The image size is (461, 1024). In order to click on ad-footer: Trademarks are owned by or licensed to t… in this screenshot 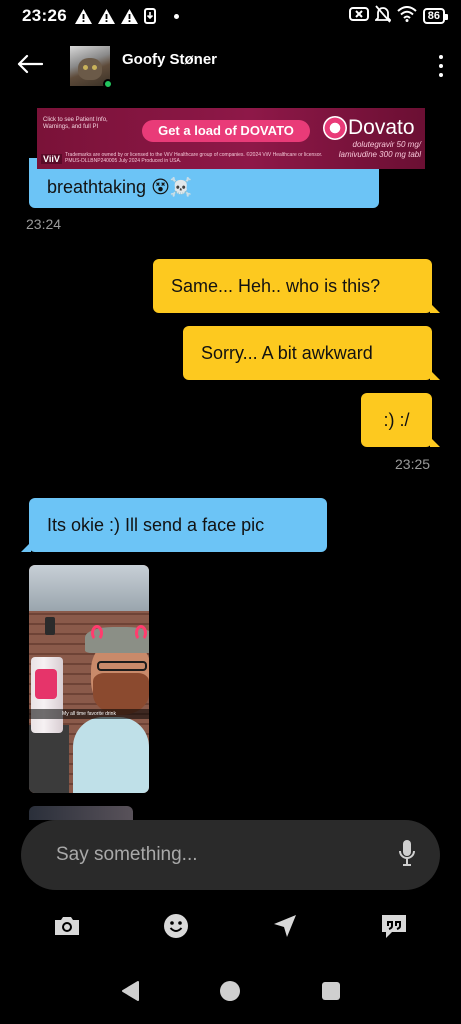, I will do `click(194, 158)`.